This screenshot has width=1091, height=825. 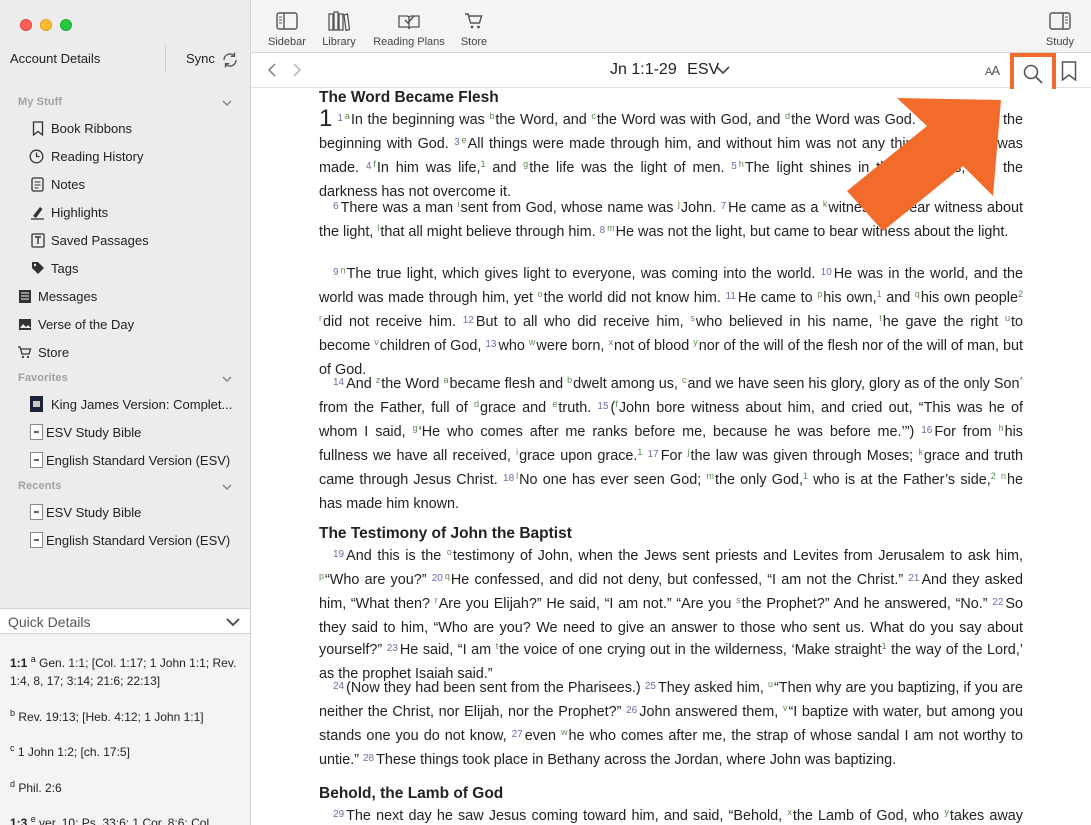 I want to click on sidebar-item-verse-of-the-day: Verse of the Day, so click(x=125, y=324).